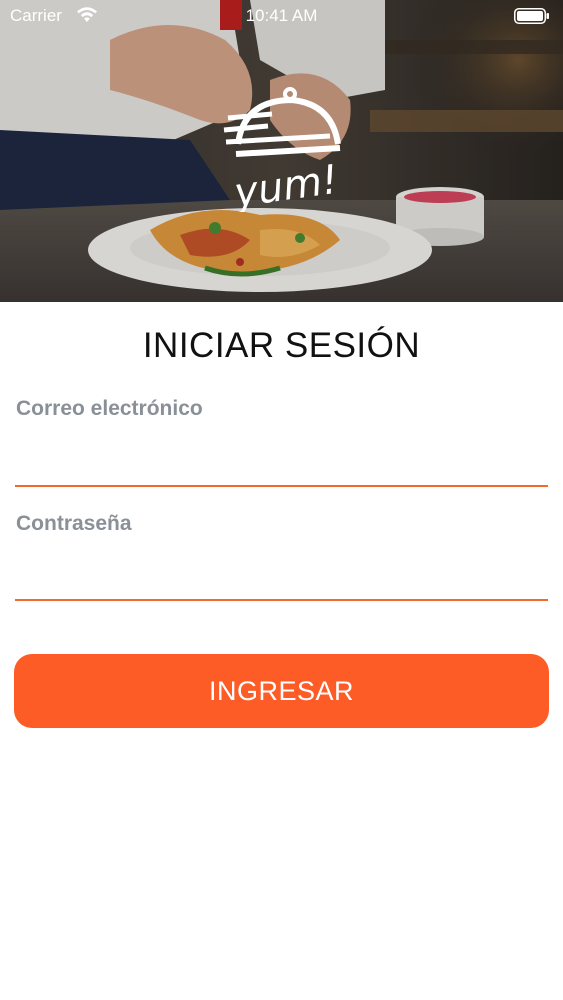 The image size is (563, 1000). Describe the element at coordinates (74, 523) in the screenshot. I see `password-label: Contraseña` at that location.